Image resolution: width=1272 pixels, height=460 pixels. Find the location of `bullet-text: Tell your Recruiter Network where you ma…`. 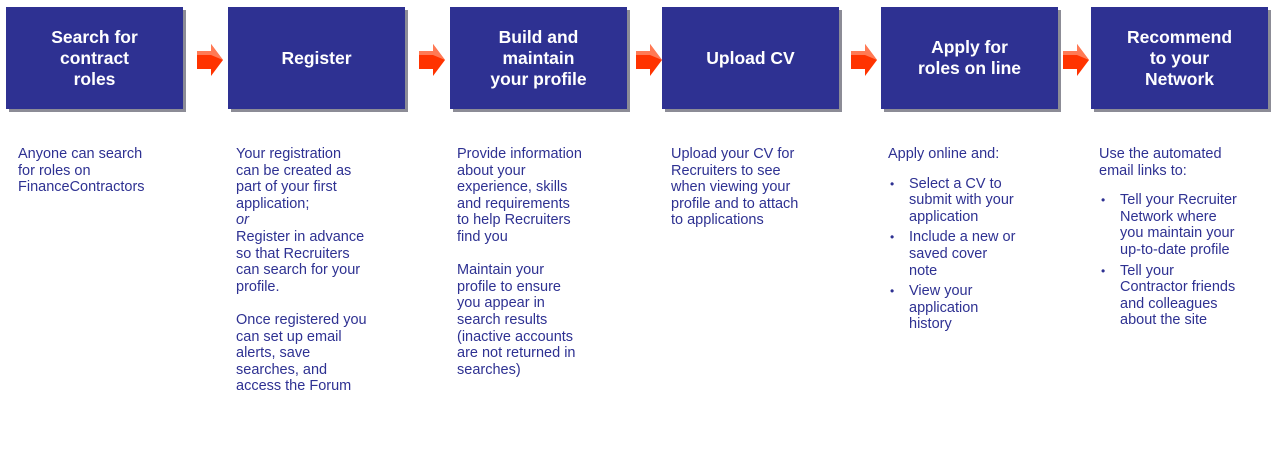

bullet-text: Tell your Recruiter Network where you ma… is located at coordinates (1178, 225).